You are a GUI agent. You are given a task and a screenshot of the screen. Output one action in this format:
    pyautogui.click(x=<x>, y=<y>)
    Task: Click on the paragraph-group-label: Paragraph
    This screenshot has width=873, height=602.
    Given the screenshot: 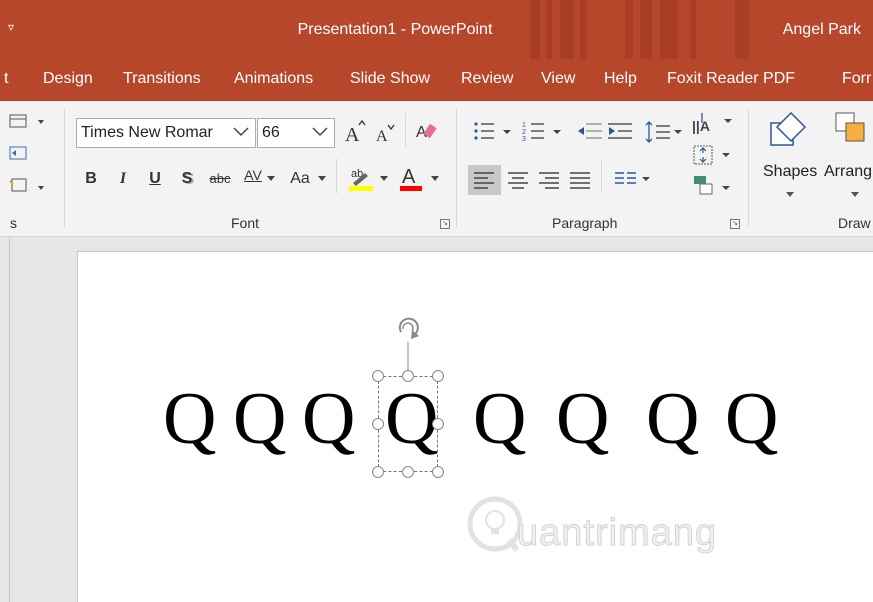 What is the action you would take?
    pyautogui.click(x=585, y=223)
    